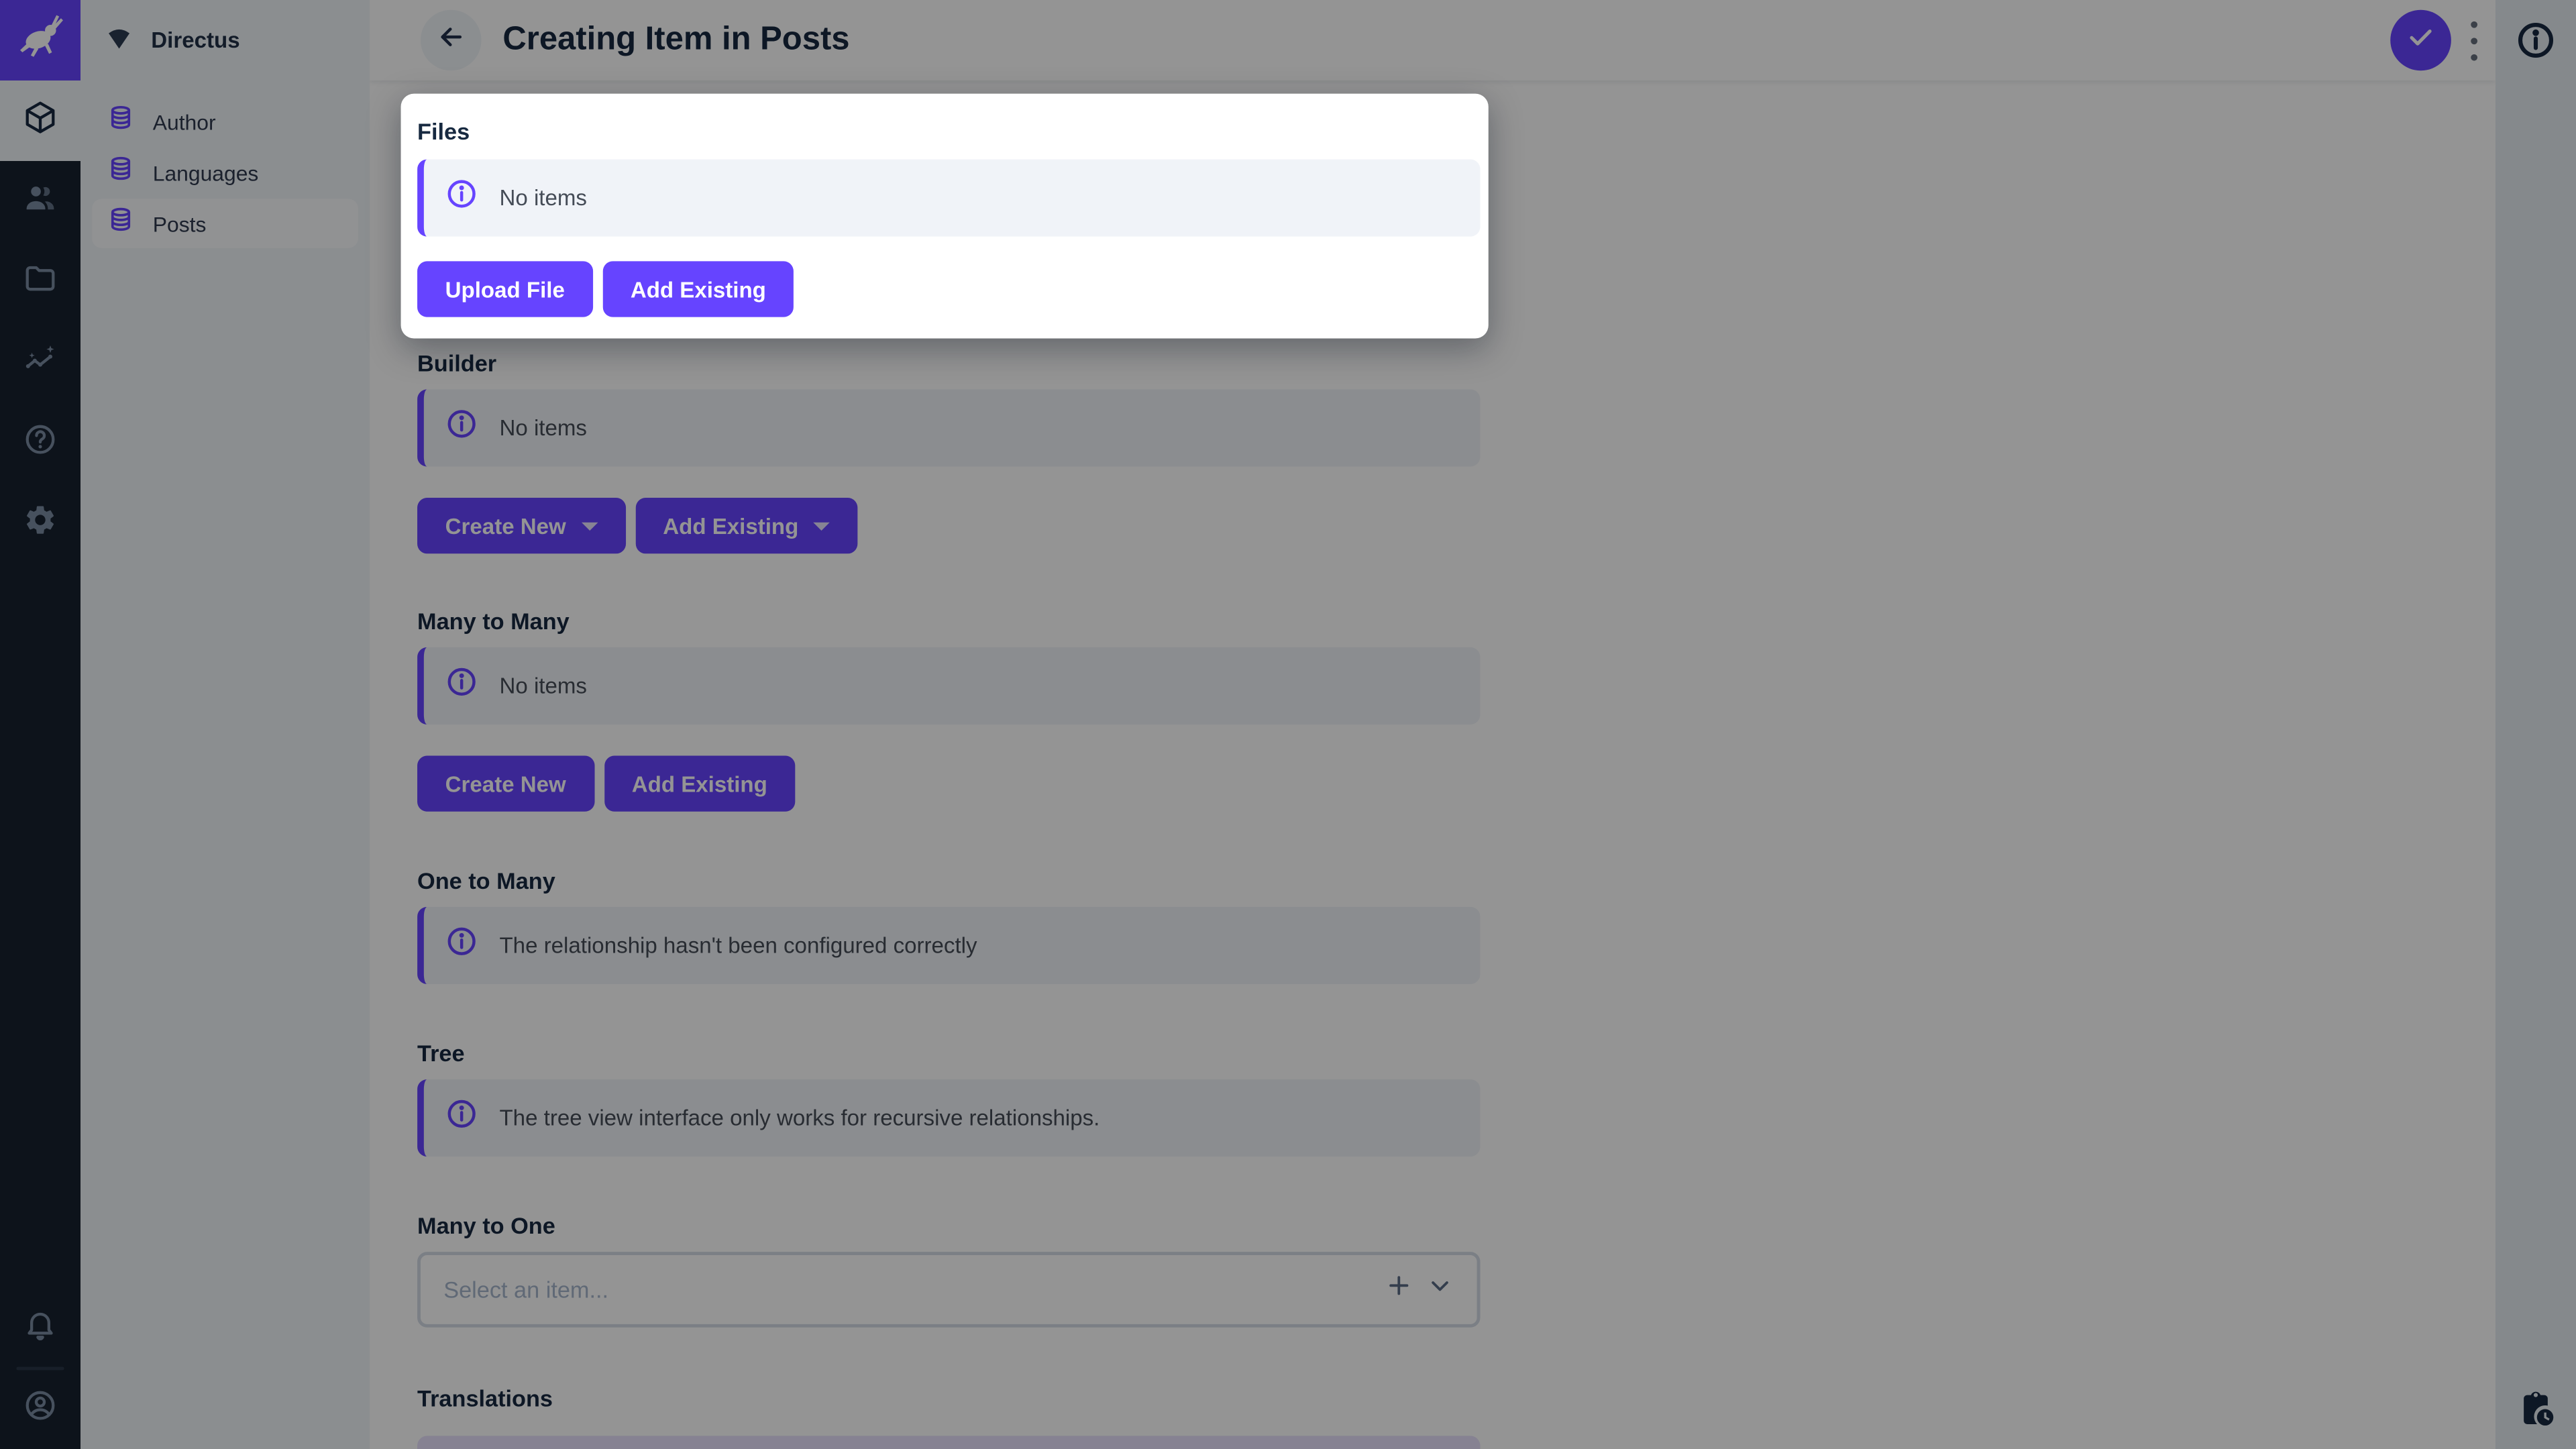 The image size is (2576, 1449). I want to click on info-icon, so click(461, 197).